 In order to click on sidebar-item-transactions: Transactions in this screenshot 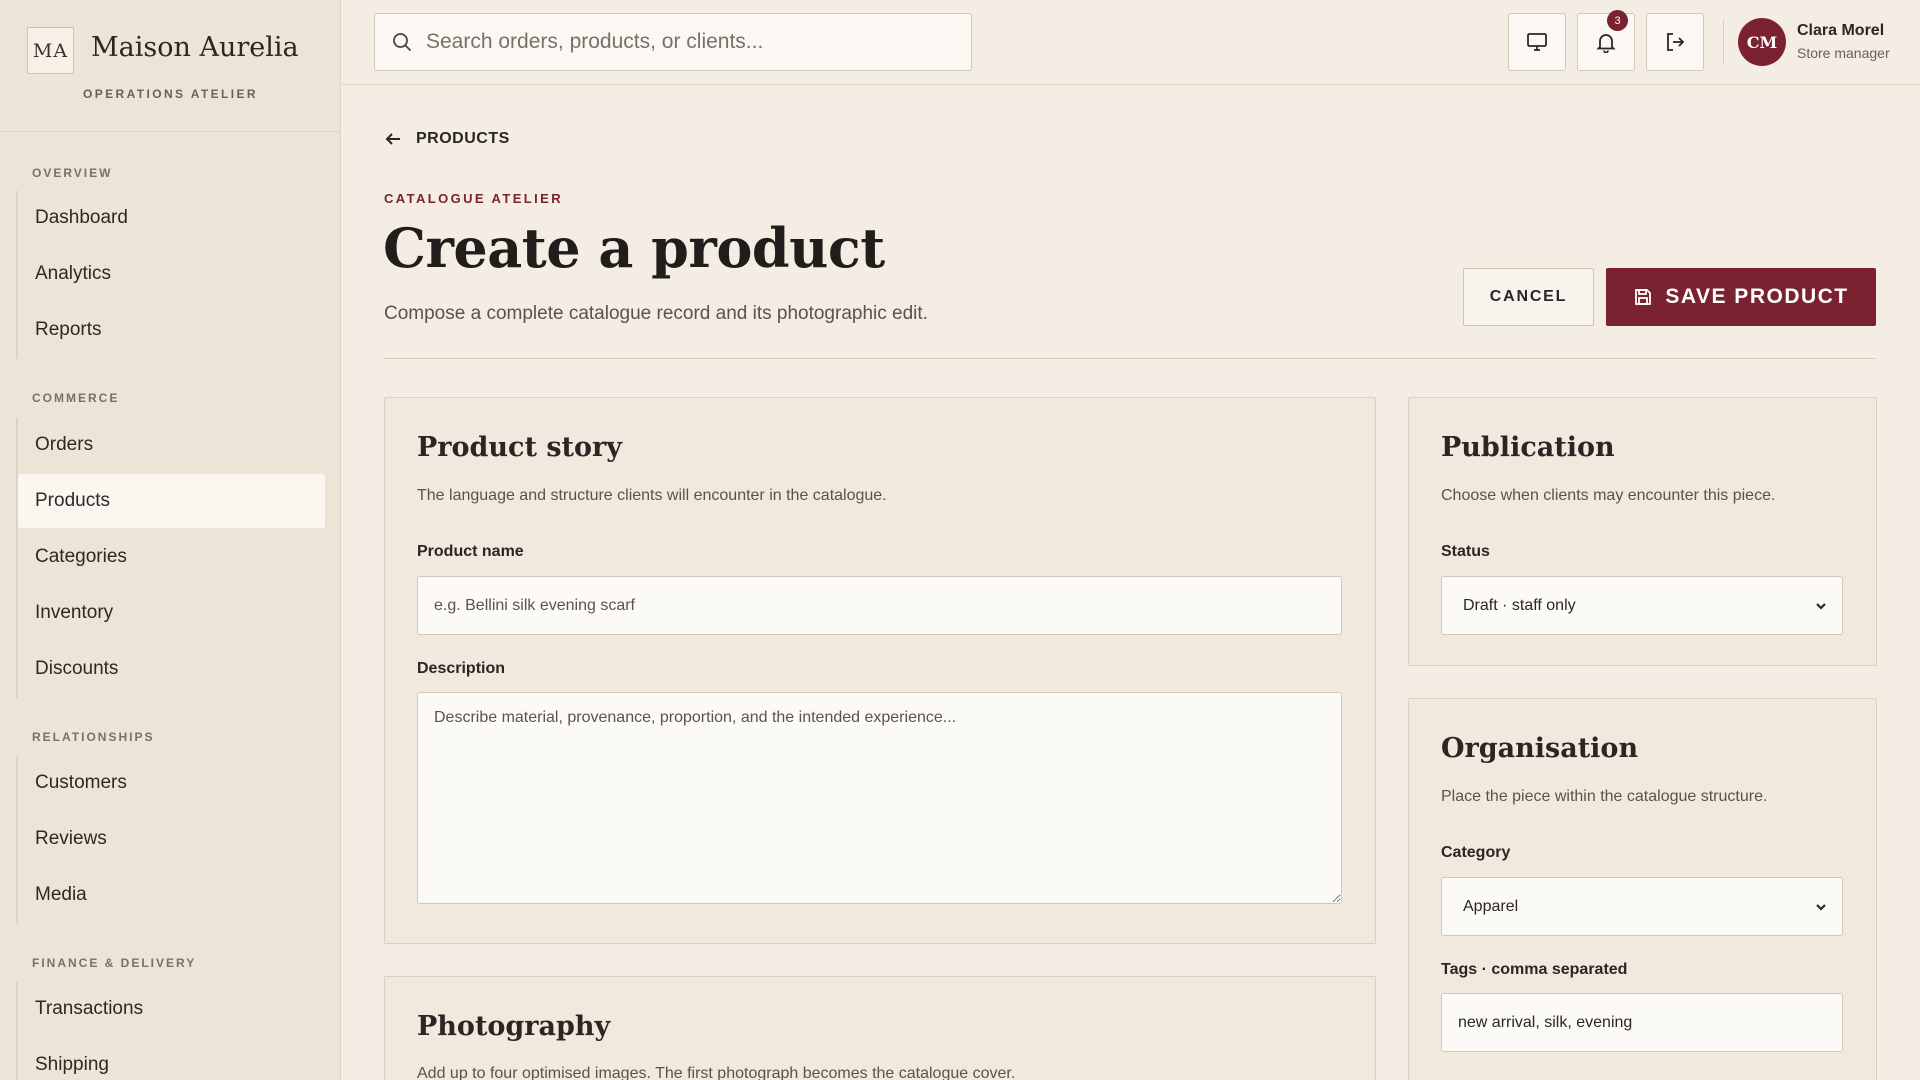, I will do `click(171, 1009)`.